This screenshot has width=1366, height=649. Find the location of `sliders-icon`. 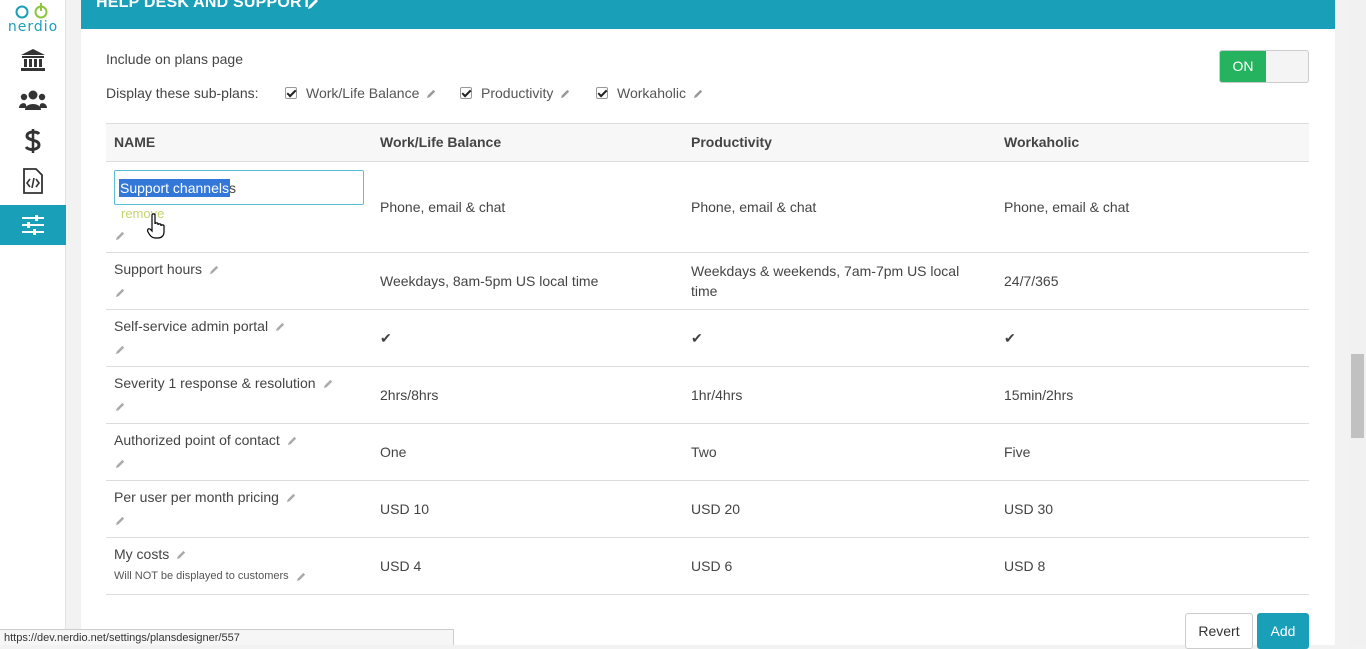

sliders-icon is located at coordinates (33, 225).